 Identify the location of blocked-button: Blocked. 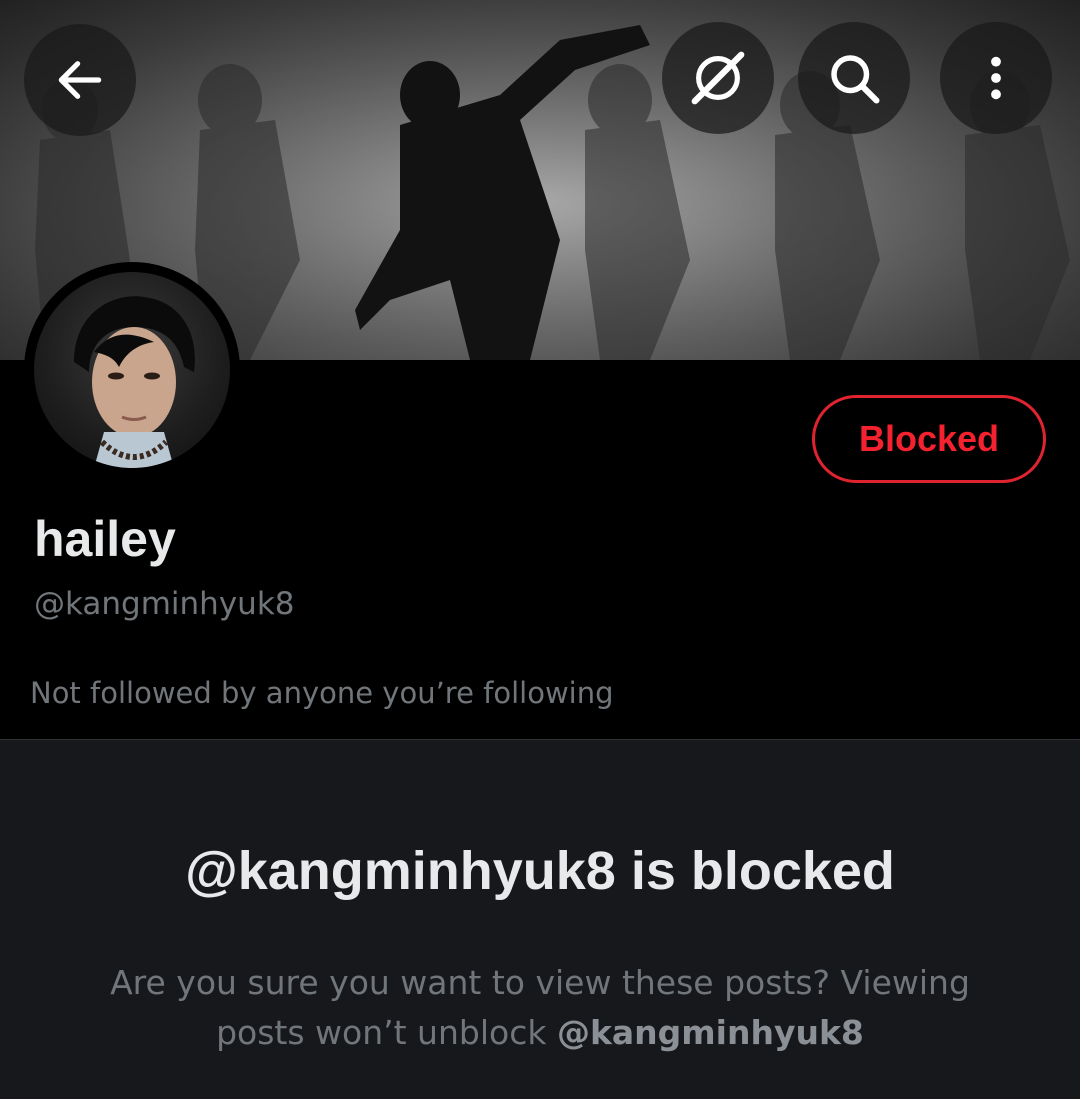
(929, 439).